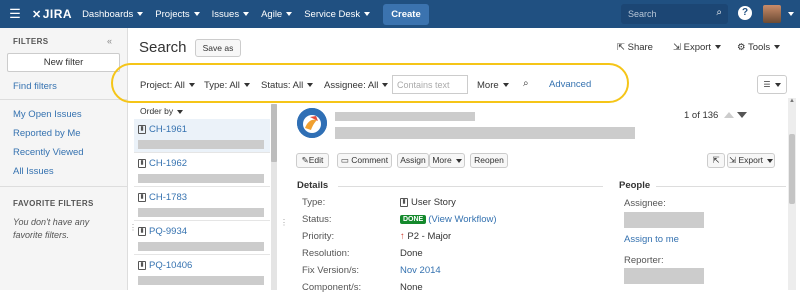 This screenshot has height=293, width=800. I want to click on reporter-label: Reporter:, so click(644, 260).